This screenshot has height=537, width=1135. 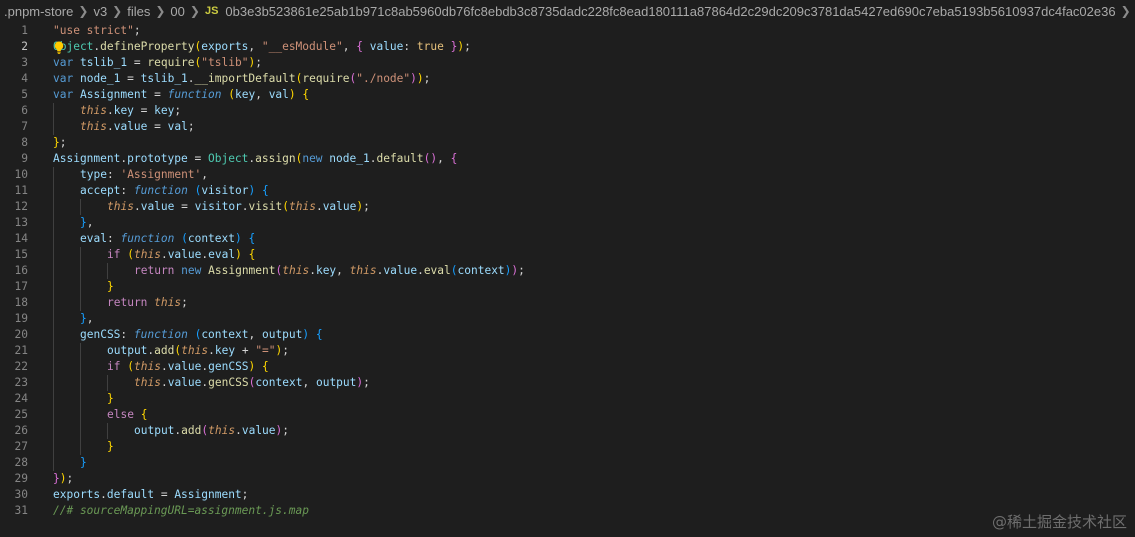 What do you see at coordinates (21, 446) in the screenshot?
I see `line-number: 27` at bounding box center [21, 446].